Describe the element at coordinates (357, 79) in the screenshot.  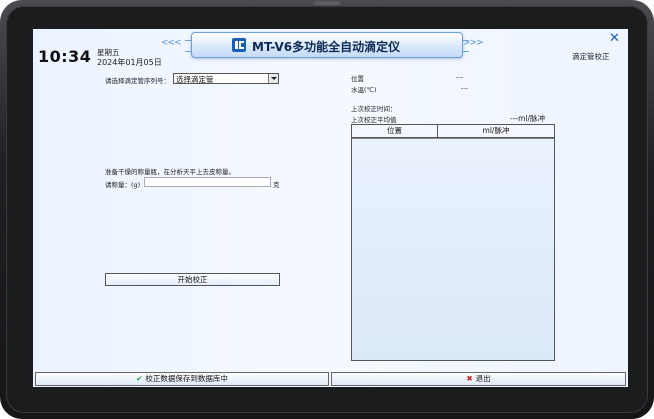
I see `position-label: 位置` at that location.